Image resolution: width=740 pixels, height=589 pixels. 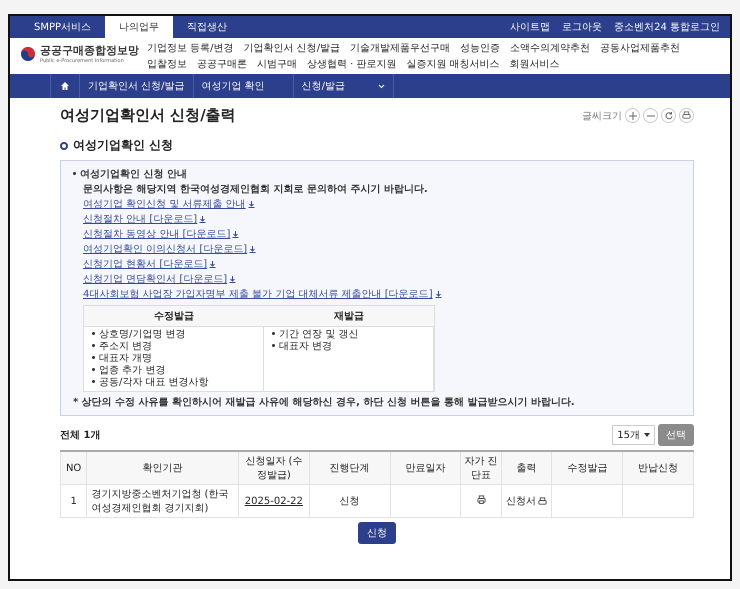 I want to click on table-cell: 경기지방중소벤처기업청 (한국여성경제인협회 경기지회), so click(x=159, y=501).